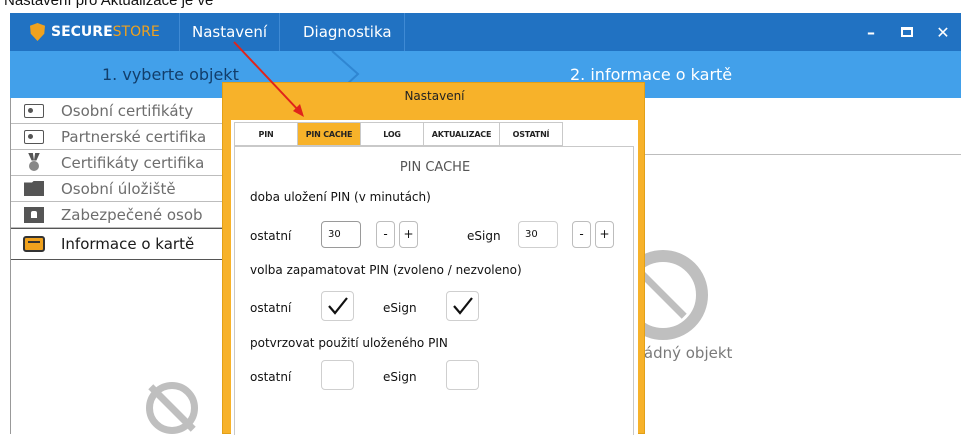 The width and height of the screenshot is (961, 435). Describe the element at coordinates (136, 32) in the screenshot. I see `logo-text-store: STORE` at that location.